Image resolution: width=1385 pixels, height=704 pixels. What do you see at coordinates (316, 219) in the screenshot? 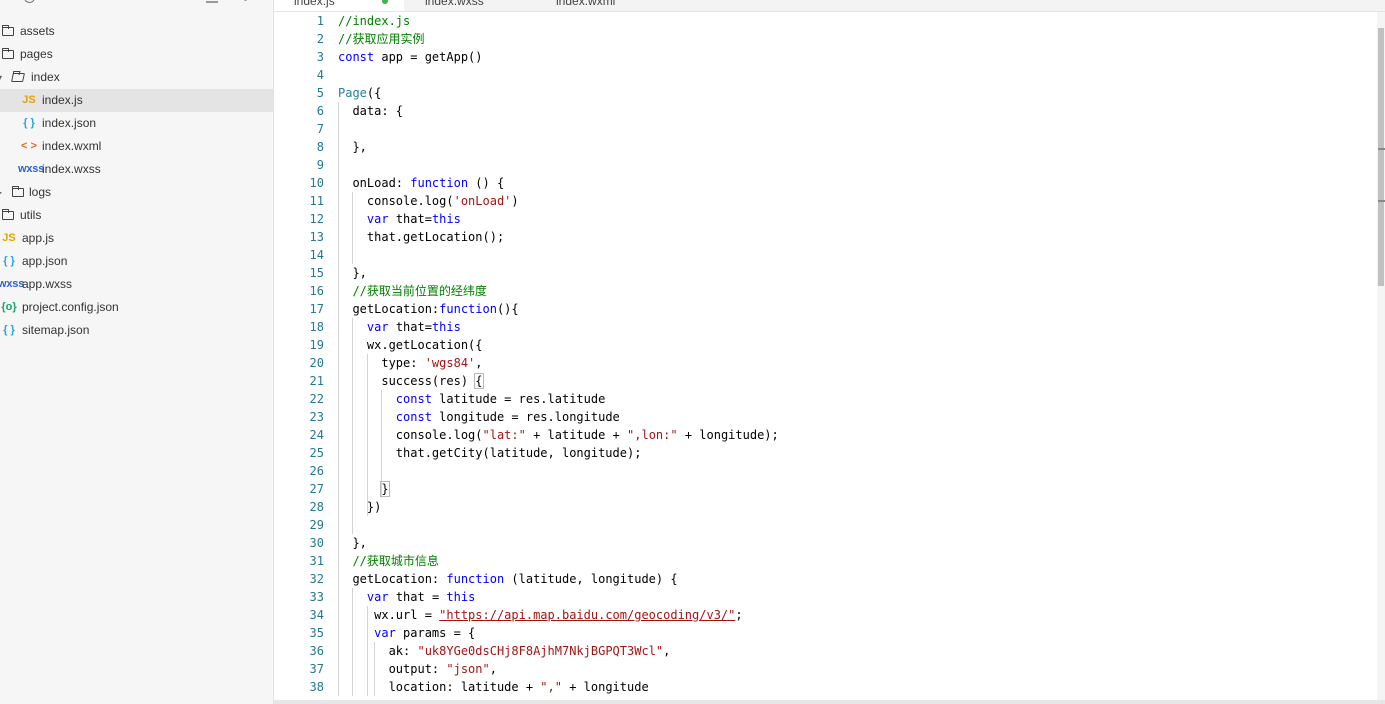
I see `line-number: 12` at bounding box center [316, 219].